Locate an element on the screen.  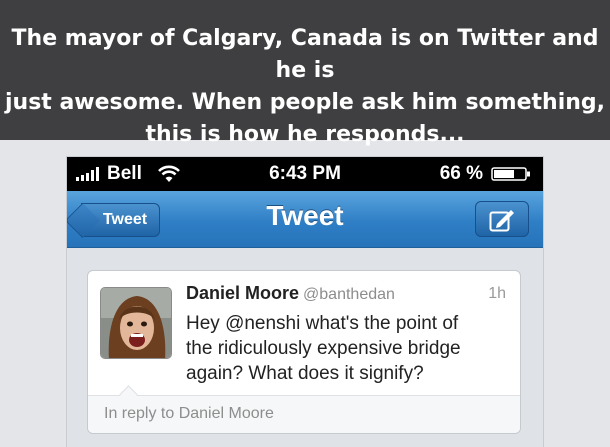
battery-icon is located at coordinates (510, 174).